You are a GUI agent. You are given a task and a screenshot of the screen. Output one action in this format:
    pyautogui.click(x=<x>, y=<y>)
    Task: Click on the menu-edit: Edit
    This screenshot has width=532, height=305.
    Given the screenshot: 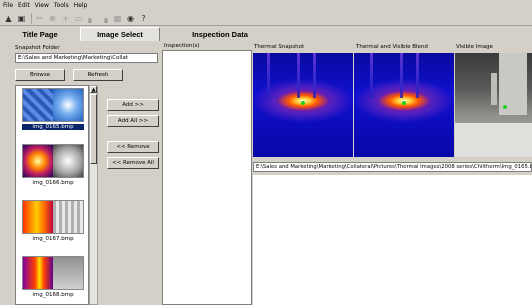 What is the action you would take?
    pyautogui.click(x=24, y=5)
    